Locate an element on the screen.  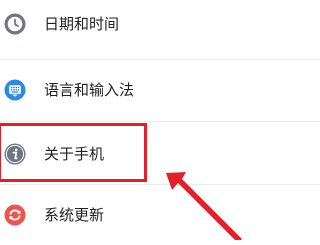
pointer-arrow is located at coordinates (204, 206).